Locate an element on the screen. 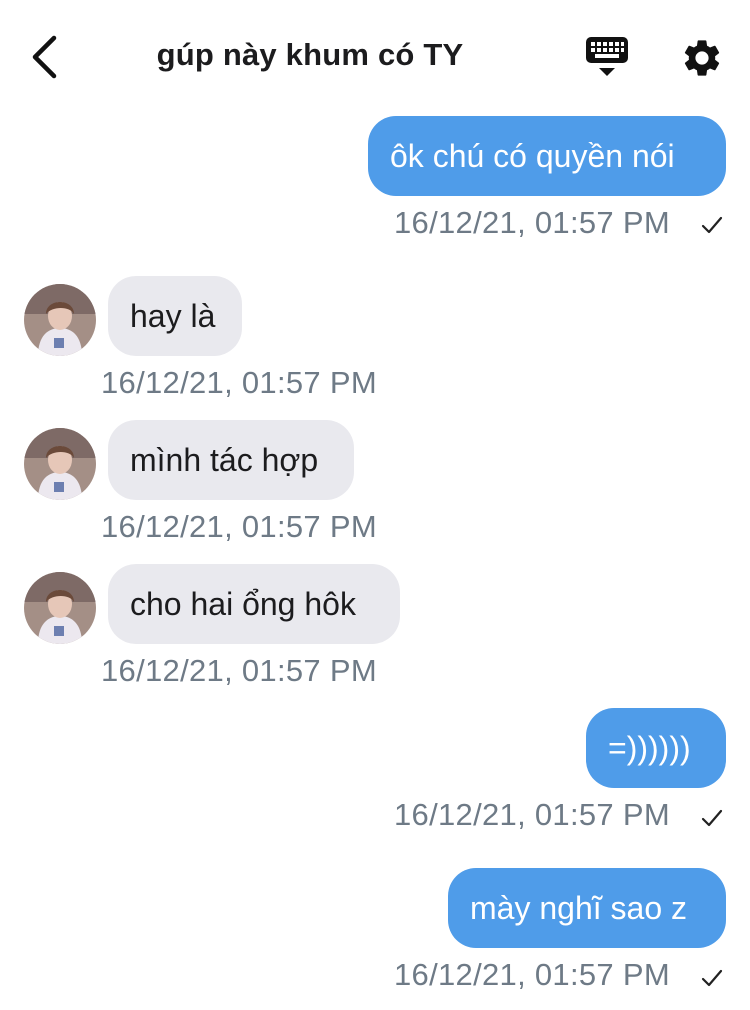 This screenshot has height=1010, width=750. incoming-message-bubble: mình tác hợp is located at coordinates (231, 460).